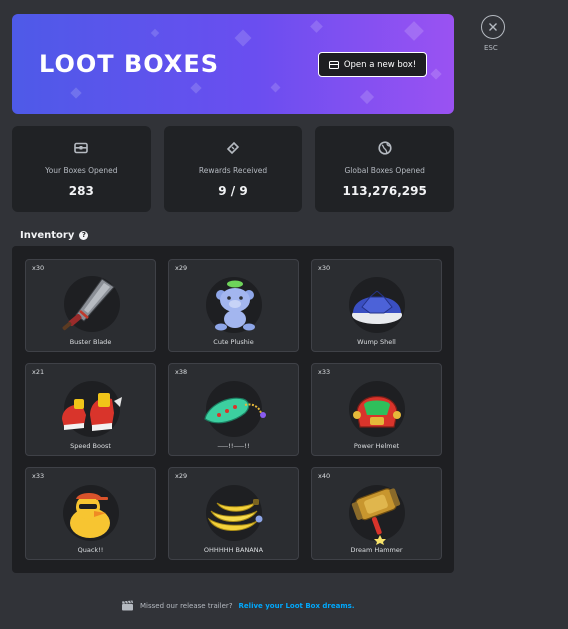  Describe the element at coordinates (324, 476) in the screenshot. I see `item-quantity: x40` at that location.